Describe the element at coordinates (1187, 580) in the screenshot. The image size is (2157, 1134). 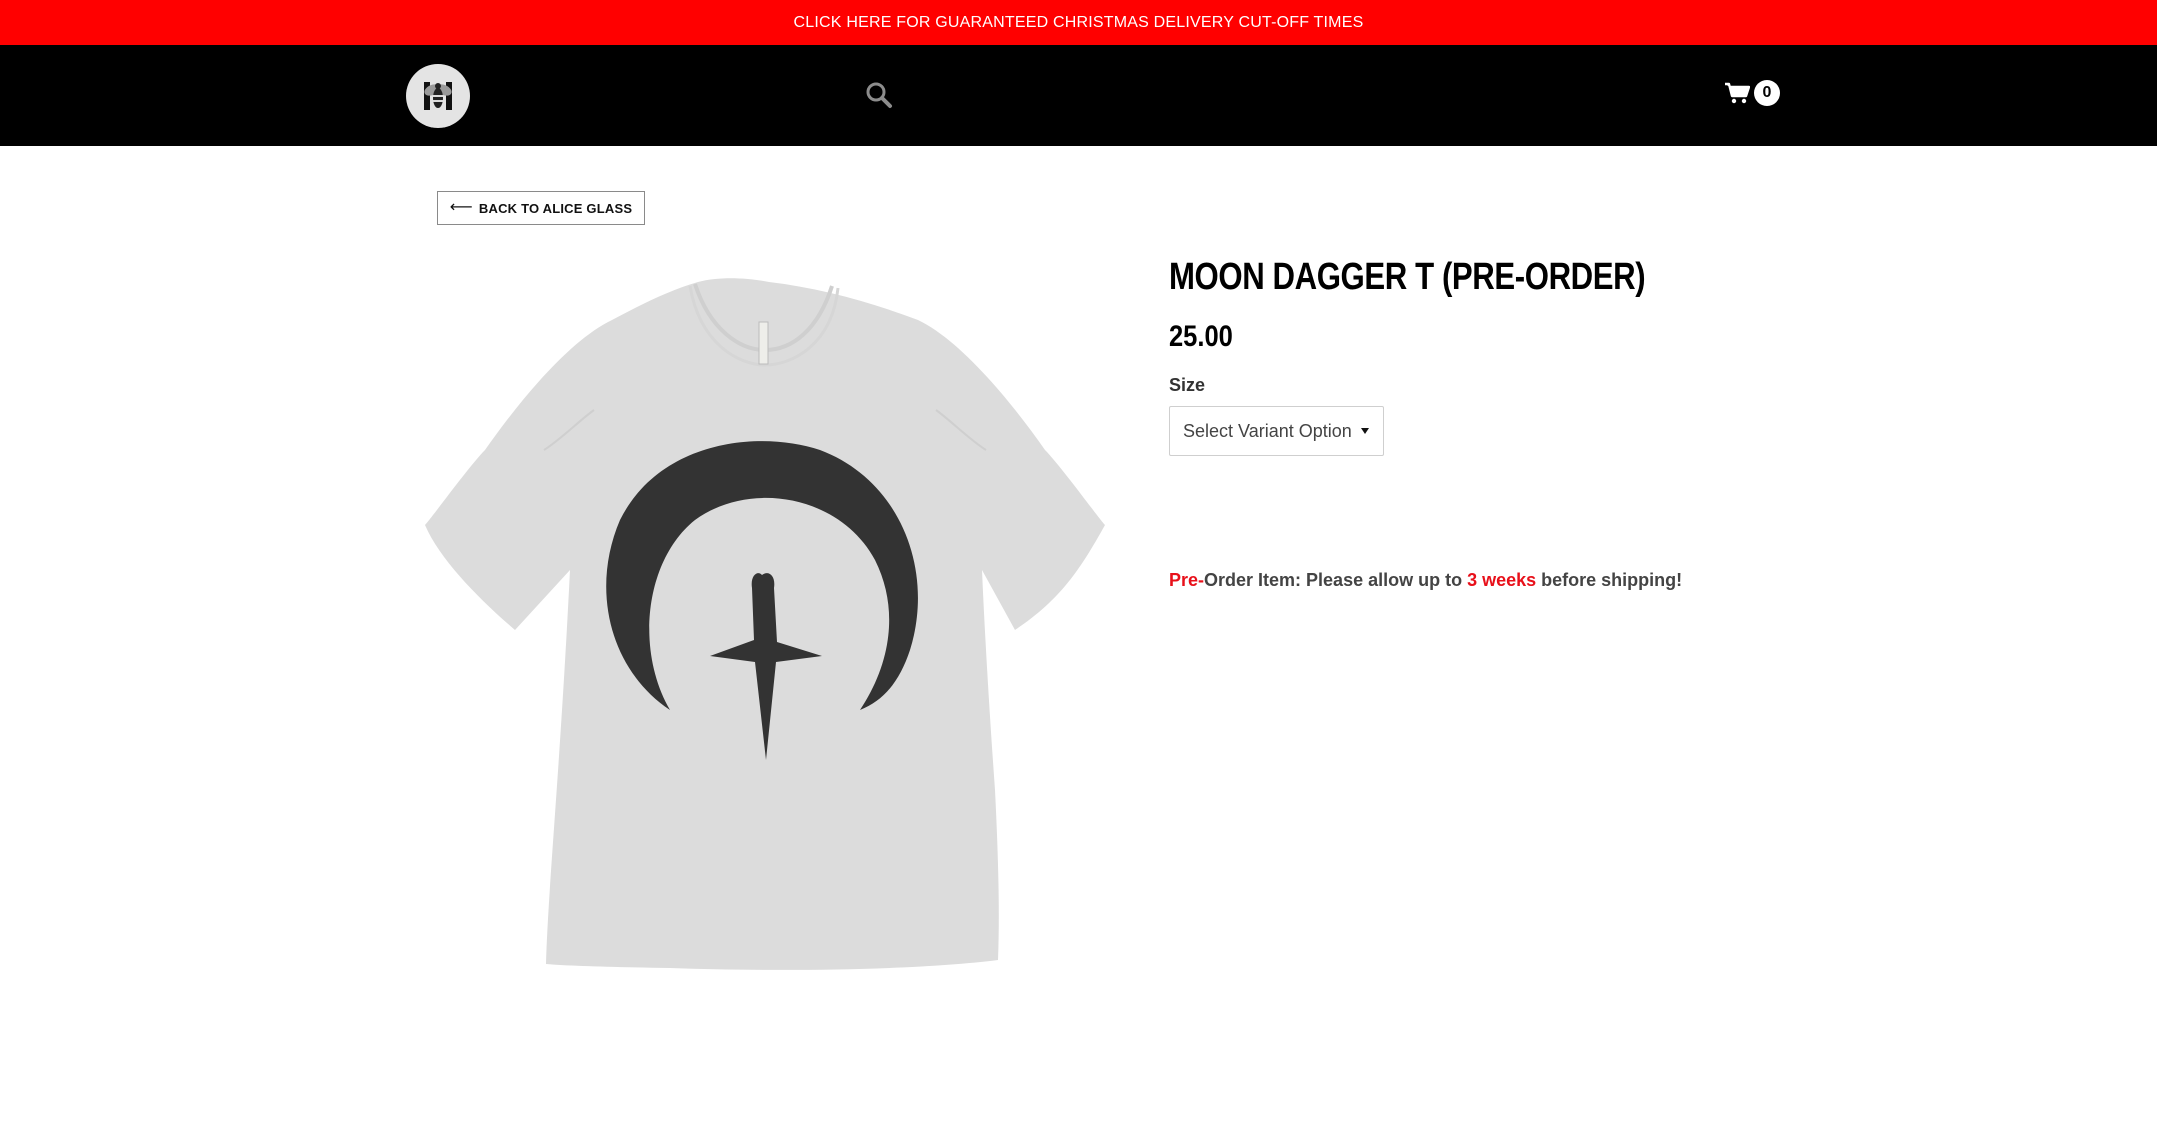
I see `preorder-note-pre: Pre-` at that location.